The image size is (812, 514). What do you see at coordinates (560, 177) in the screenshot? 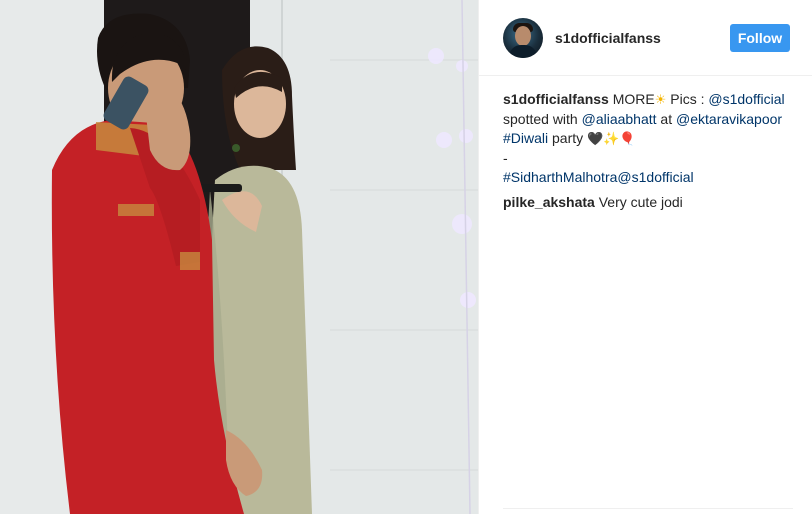
I see `hashtag-link: #SidharthMalhotra` at bounding box center [560, 177].